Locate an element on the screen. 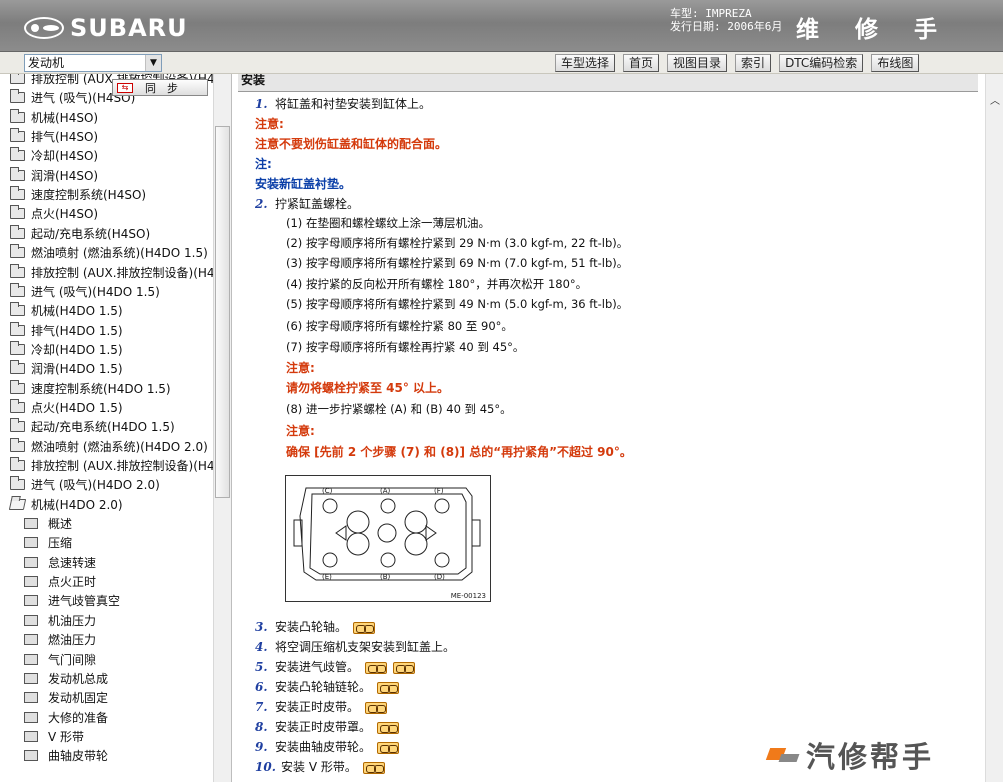 This screenshot has width=1003, height=782. sidebar-item: 润滑(H4SO) is located at coordinates (54, 175).